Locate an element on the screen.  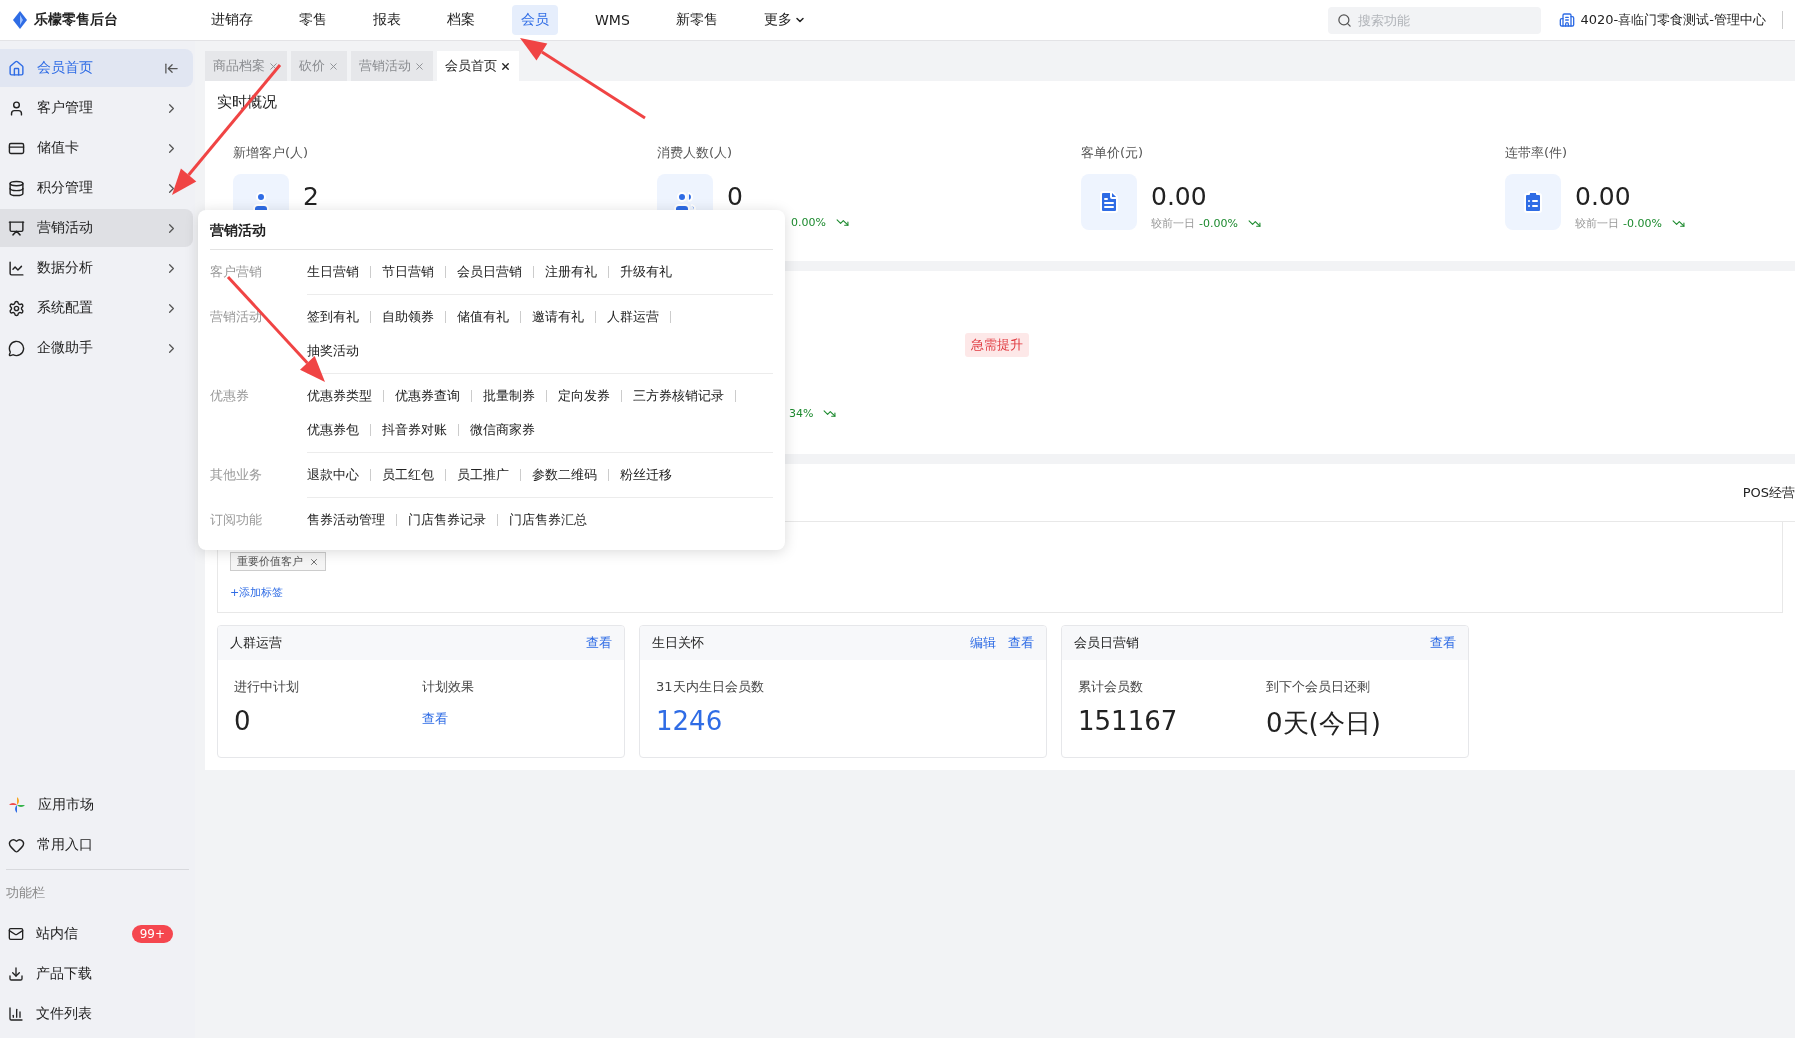
metric-value: 0 is located at coordinates (243, 721).